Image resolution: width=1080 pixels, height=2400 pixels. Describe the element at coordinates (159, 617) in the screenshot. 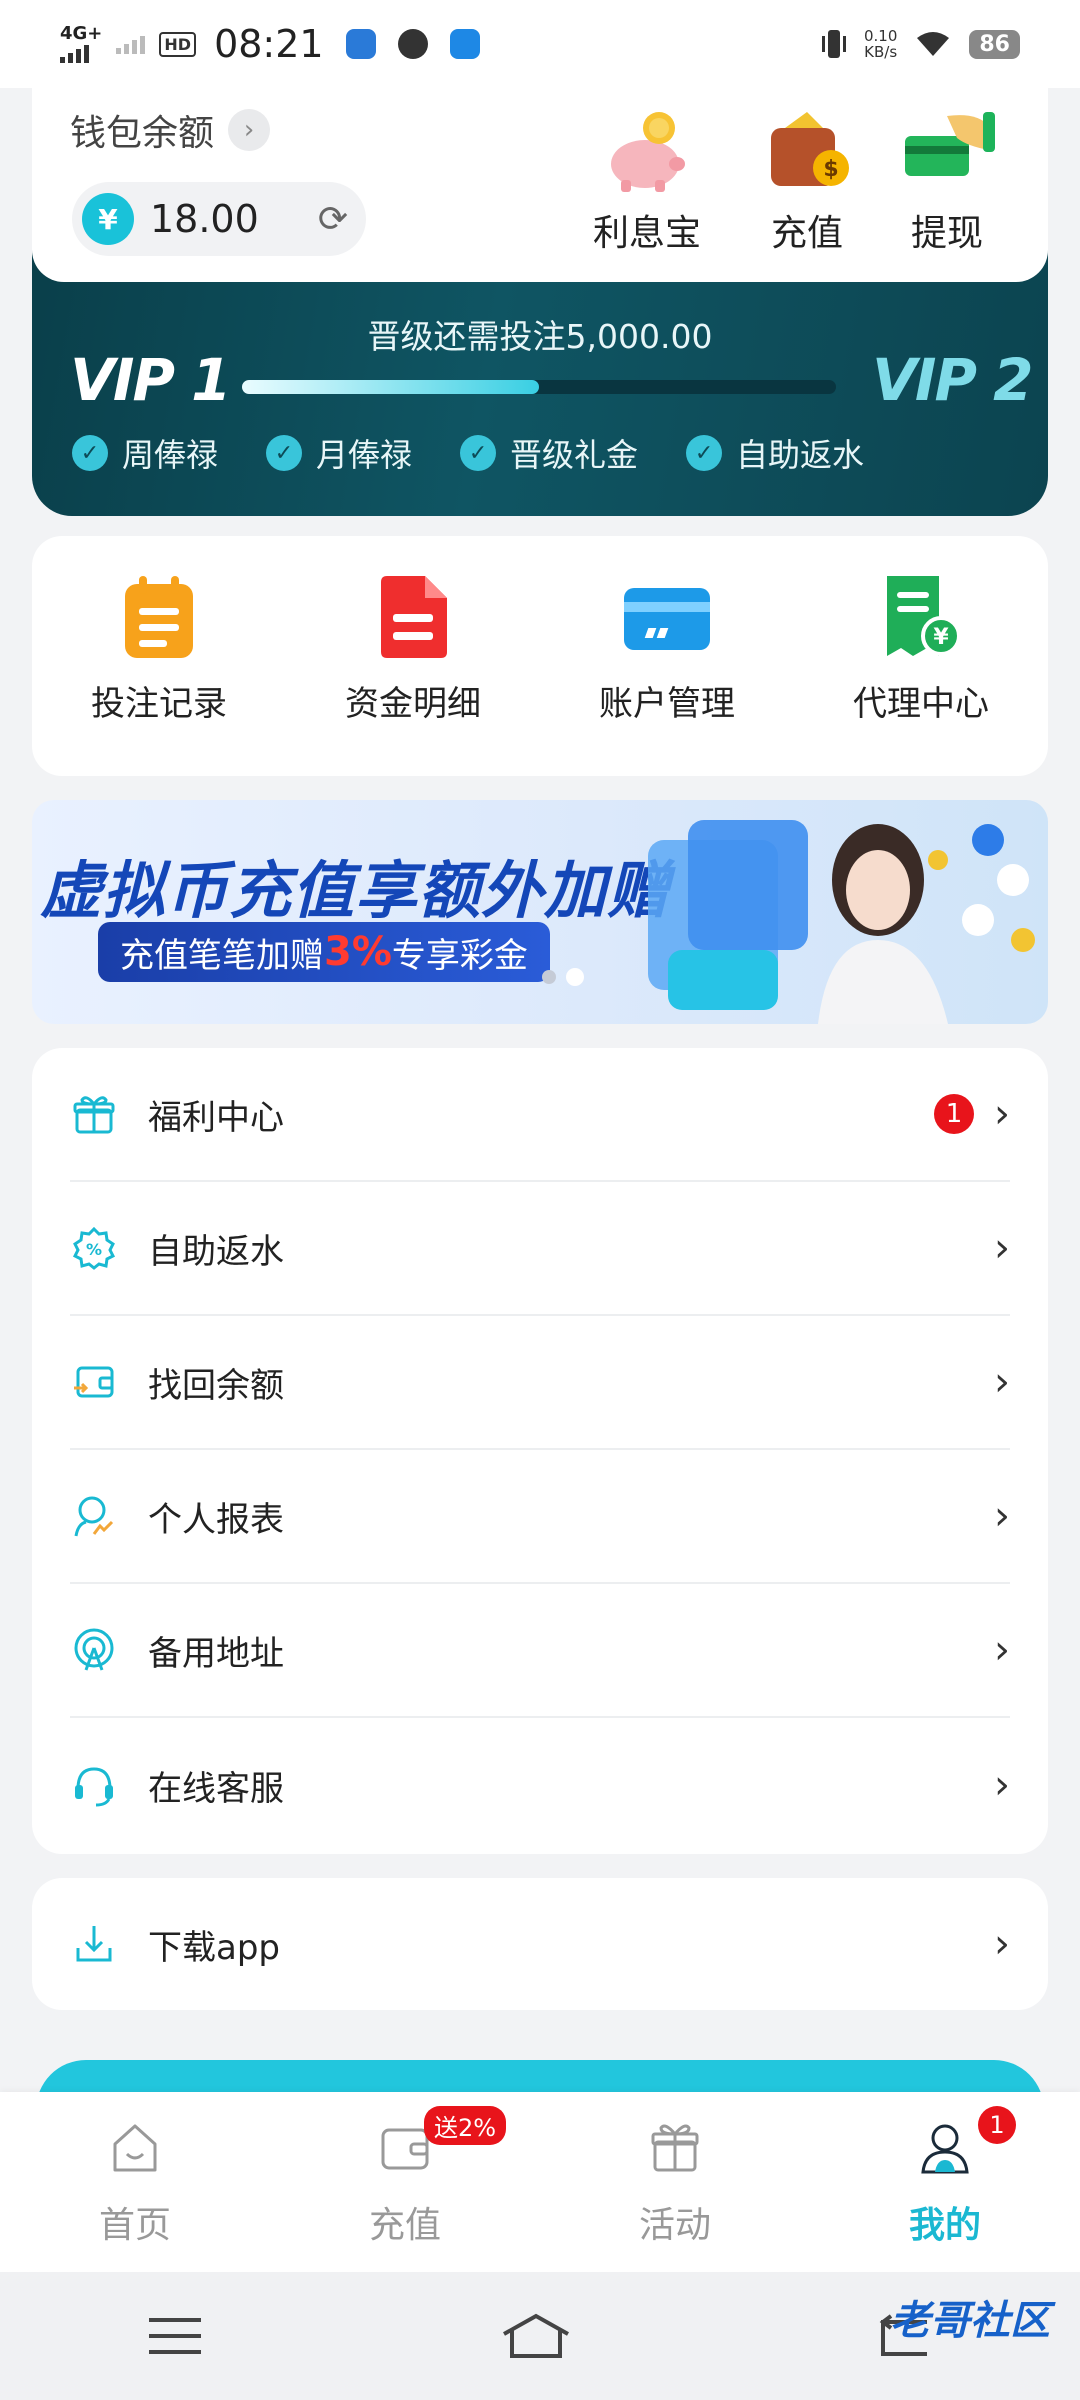

I see `bet-record-icon` at that location.